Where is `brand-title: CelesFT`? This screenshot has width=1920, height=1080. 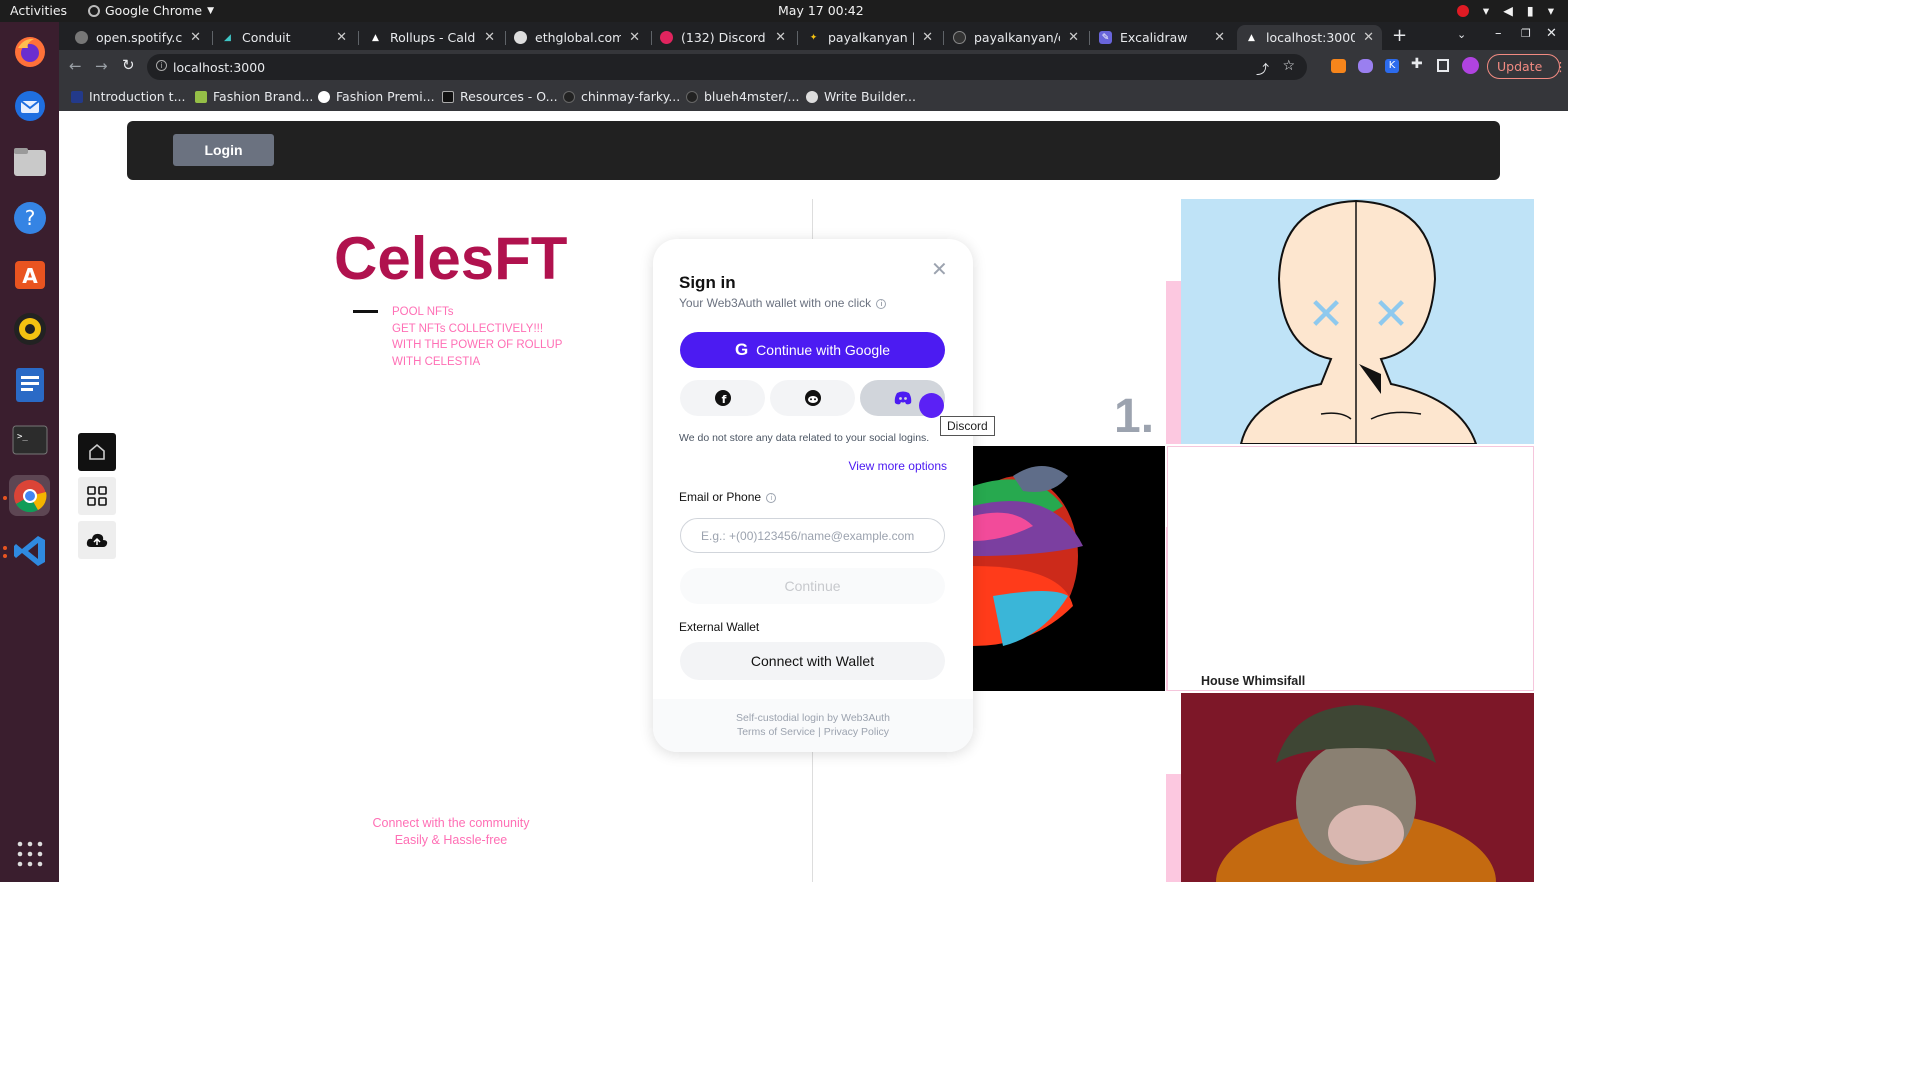
brand-title: CelesFT is located at coordinates (451, 258).